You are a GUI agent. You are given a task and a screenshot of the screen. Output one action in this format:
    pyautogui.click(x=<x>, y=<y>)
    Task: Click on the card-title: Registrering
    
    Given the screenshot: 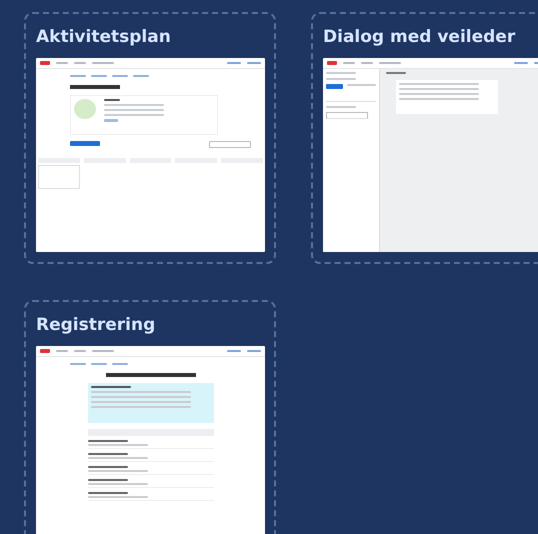 What is the action you would take?
    pyautogui.click(x=96, y=325)
    